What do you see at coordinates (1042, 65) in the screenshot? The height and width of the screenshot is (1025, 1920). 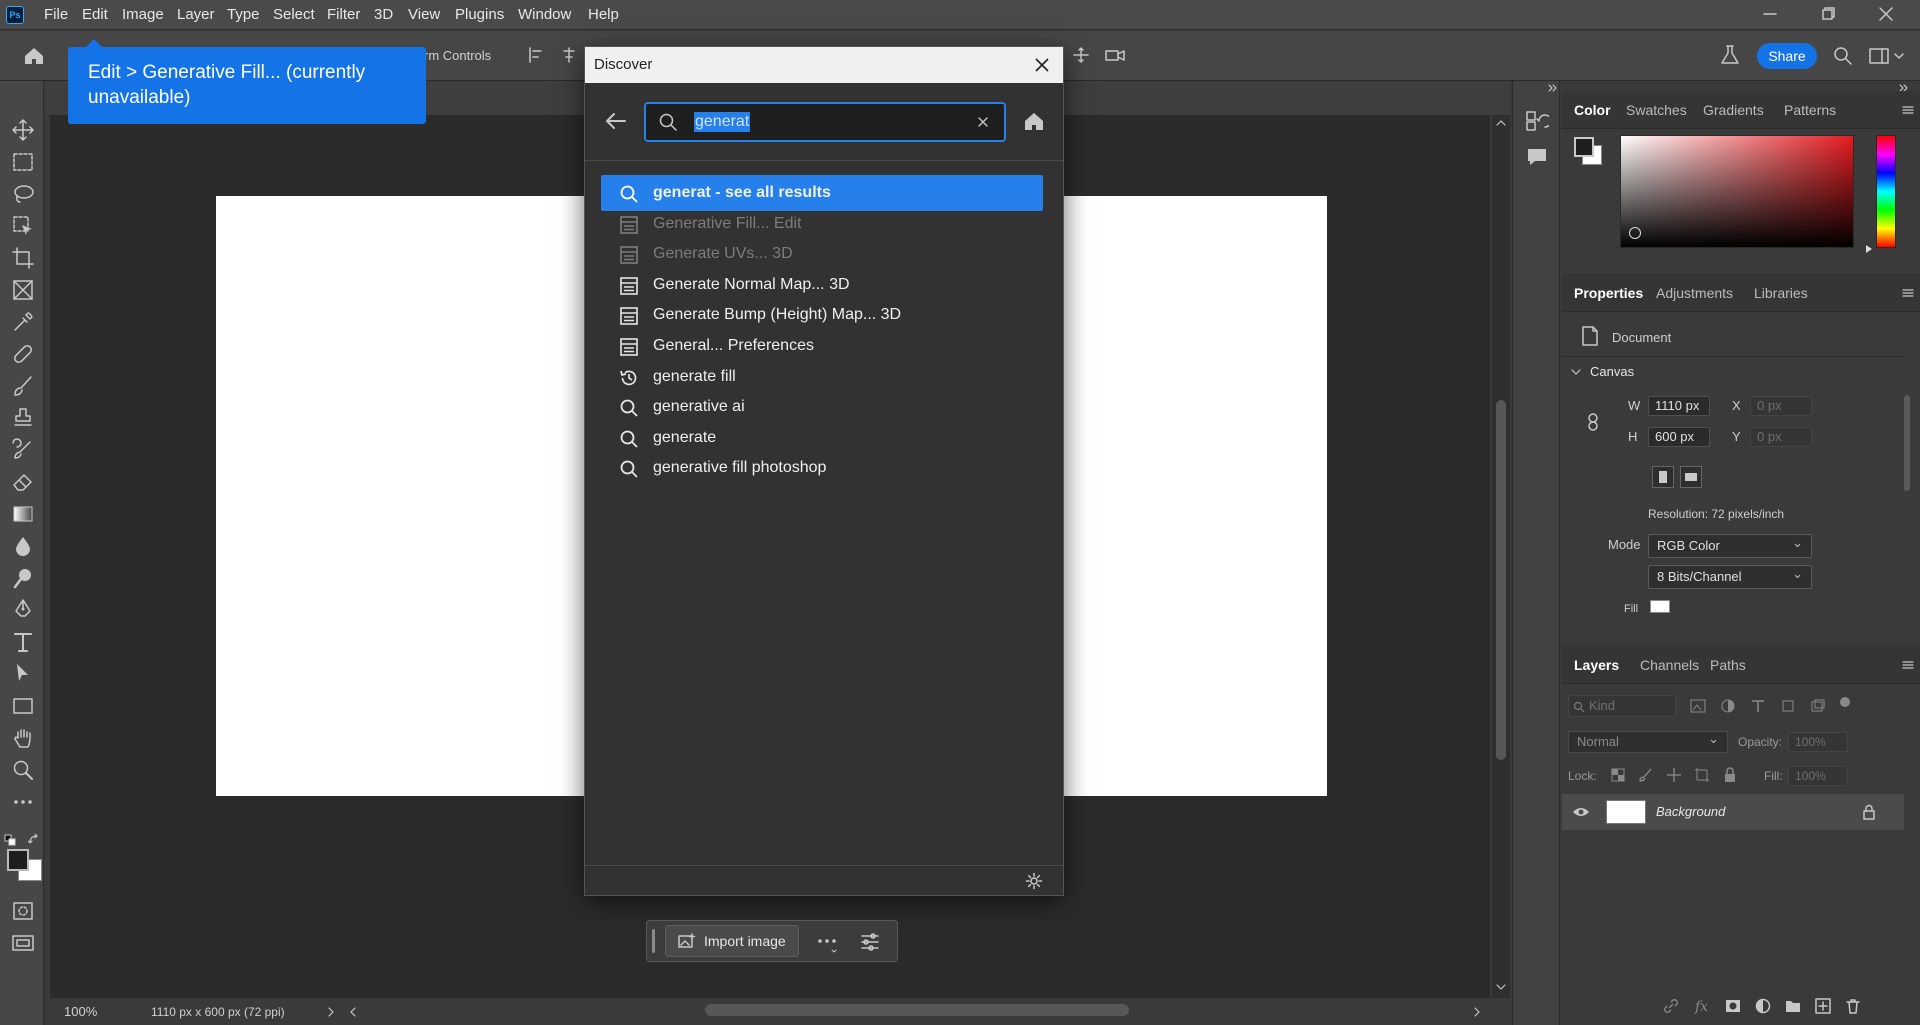 I see `close-icon` at bounding box center [1042, 65].